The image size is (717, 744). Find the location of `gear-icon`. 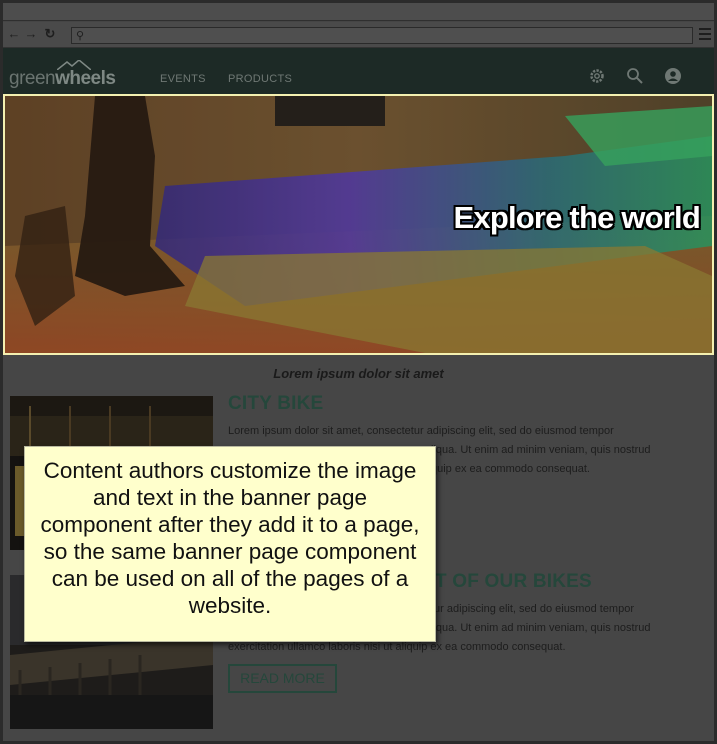

gear-icon is located at coordinates (597, 76).